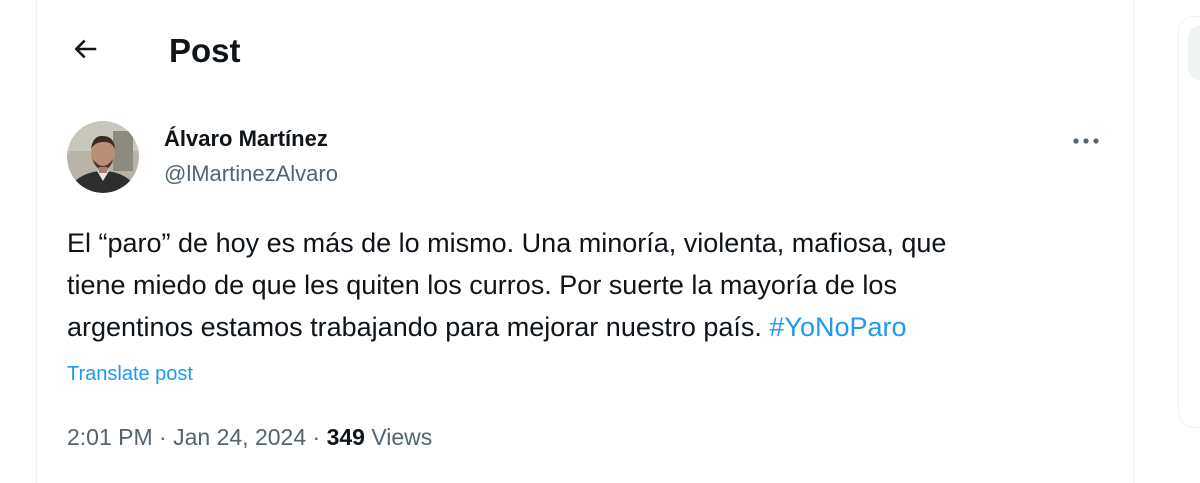  What do you see at coordinates (239, 437) in the screenshot?
I see `post-date: Jan 24, 2024` at bounding box center [239, 437].